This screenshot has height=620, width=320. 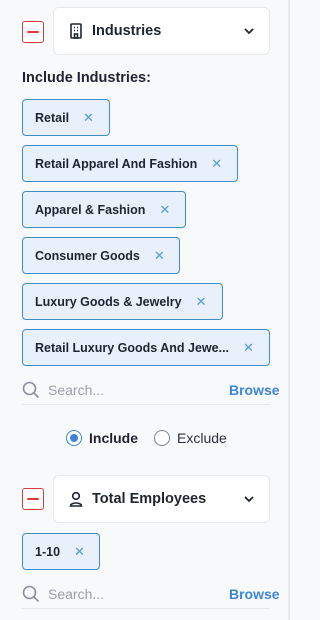 What do you see at coordinates (162, 438) in the screenshot?
I see `exclude-radio` at bounding box center [162, 438].